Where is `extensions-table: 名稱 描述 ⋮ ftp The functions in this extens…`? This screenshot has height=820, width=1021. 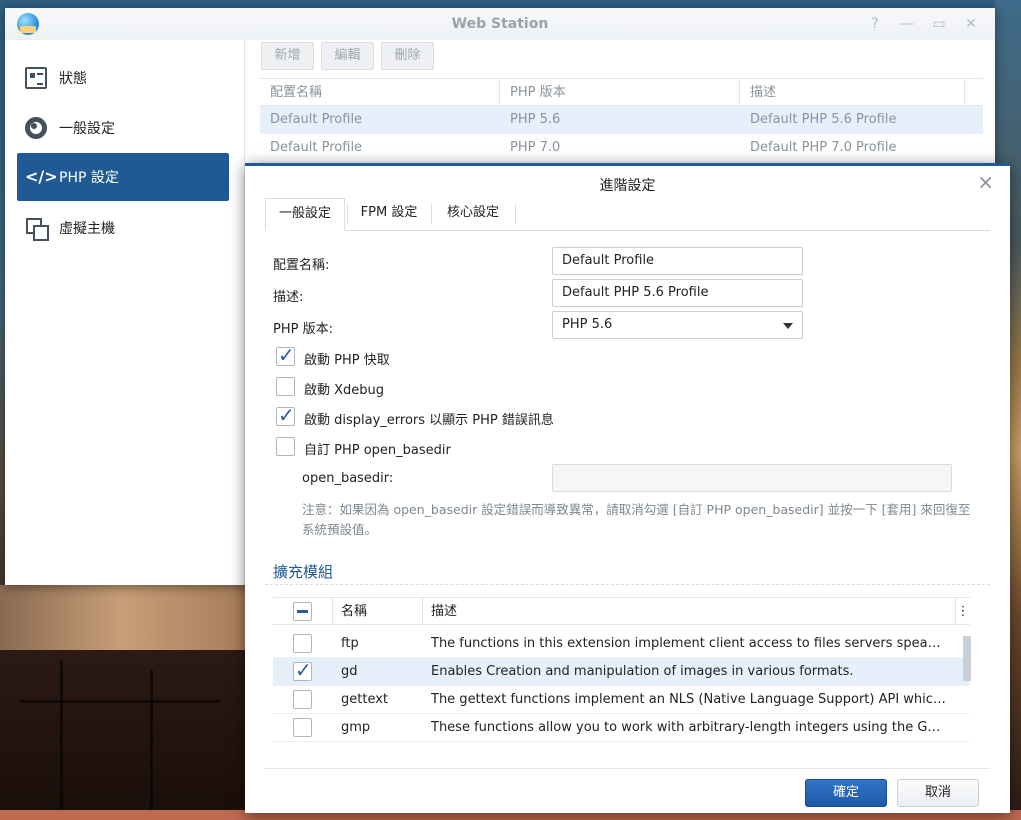 extensions-table: 名稱 描述 ⋮ ftp The functions in this extens… is located at coordinates (623, 670).